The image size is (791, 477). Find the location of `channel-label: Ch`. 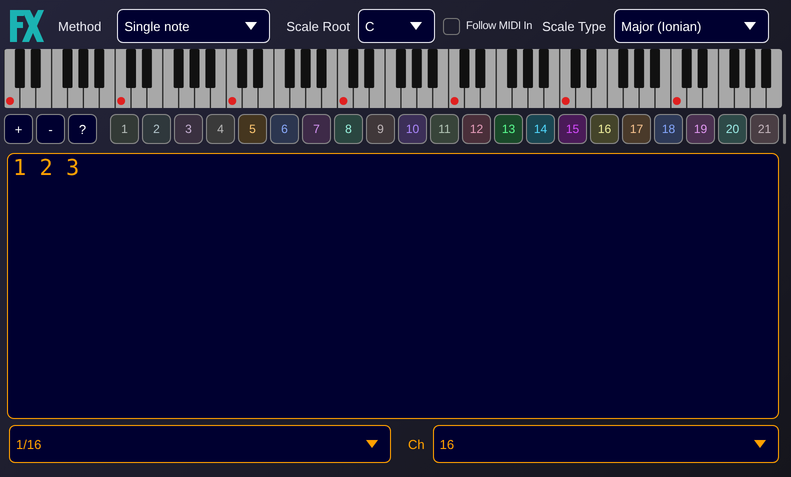

channel-label: Ch is located at coordinates (416, 444).